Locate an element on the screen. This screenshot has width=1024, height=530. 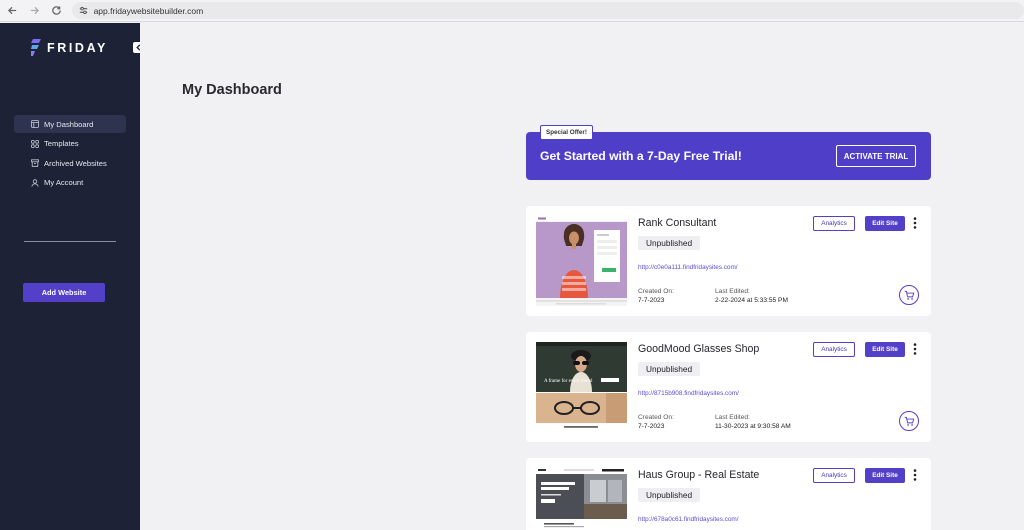
trial-headline: Get Started with a 7-Day Free Trial! is located at coordinates (641, 156).